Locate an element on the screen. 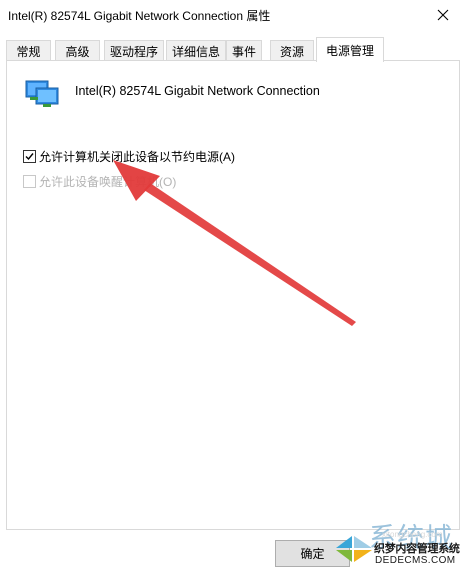 Image resolution: width=466 pixels, height=575 pixels. watermark-site: xitongcheng.com is located at coordinates (412, 534).